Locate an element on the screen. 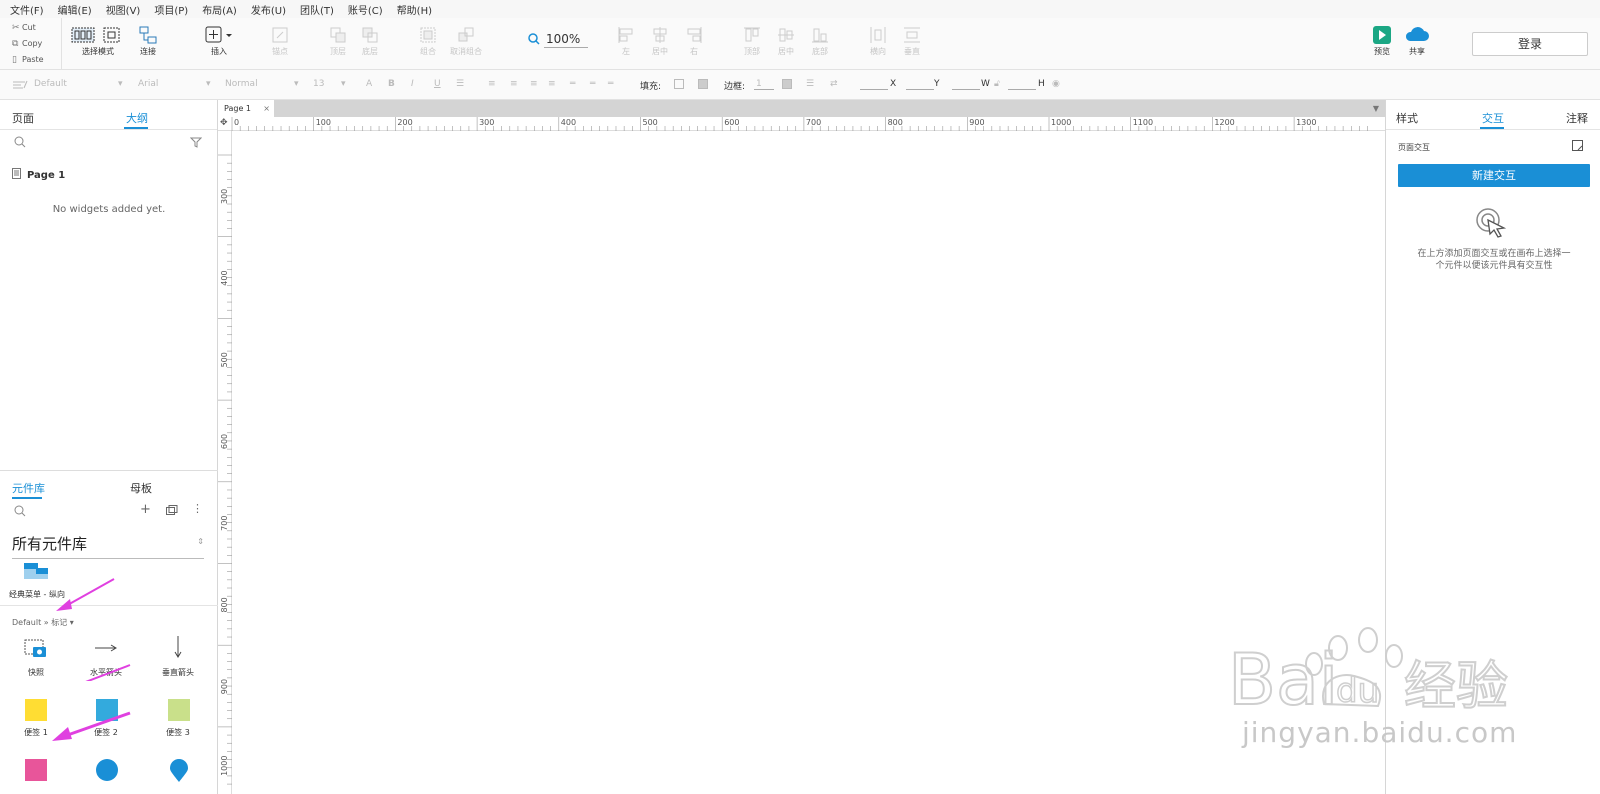 The height and width of the screenshot is (794, 1600). menu-account: 账号(C) is located at coordinates (365, 9).